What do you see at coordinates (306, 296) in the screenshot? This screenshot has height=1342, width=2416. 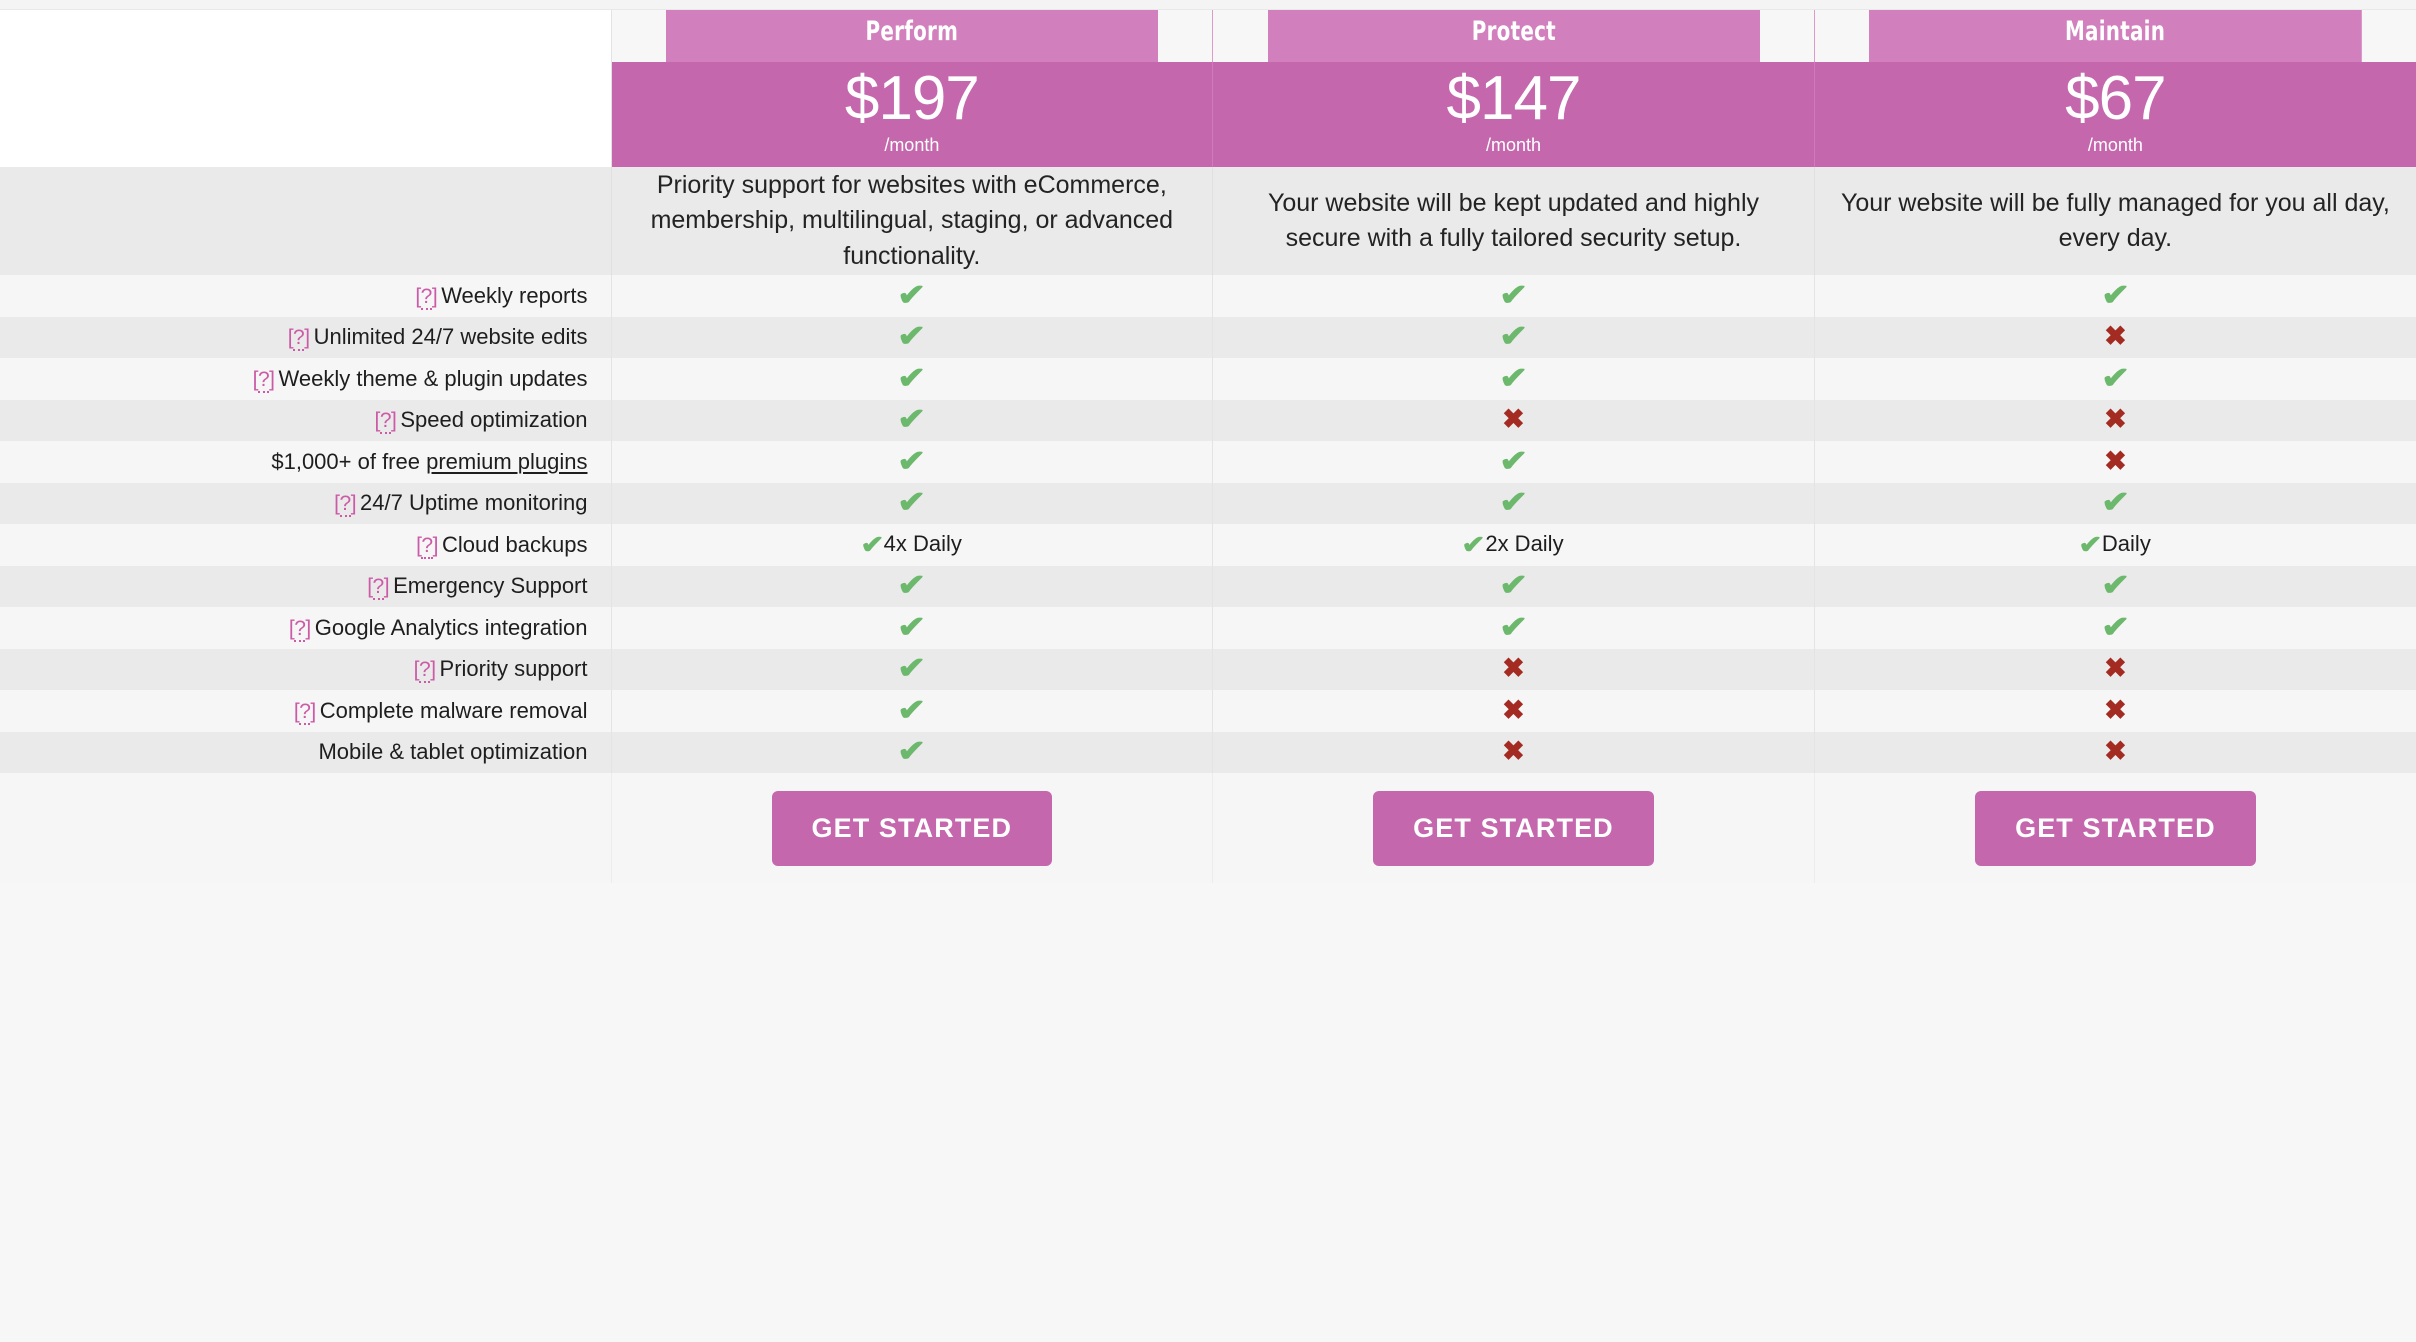 I see `feature-label-cell: [?] Weekly reports` at bounding box center [306, 296].